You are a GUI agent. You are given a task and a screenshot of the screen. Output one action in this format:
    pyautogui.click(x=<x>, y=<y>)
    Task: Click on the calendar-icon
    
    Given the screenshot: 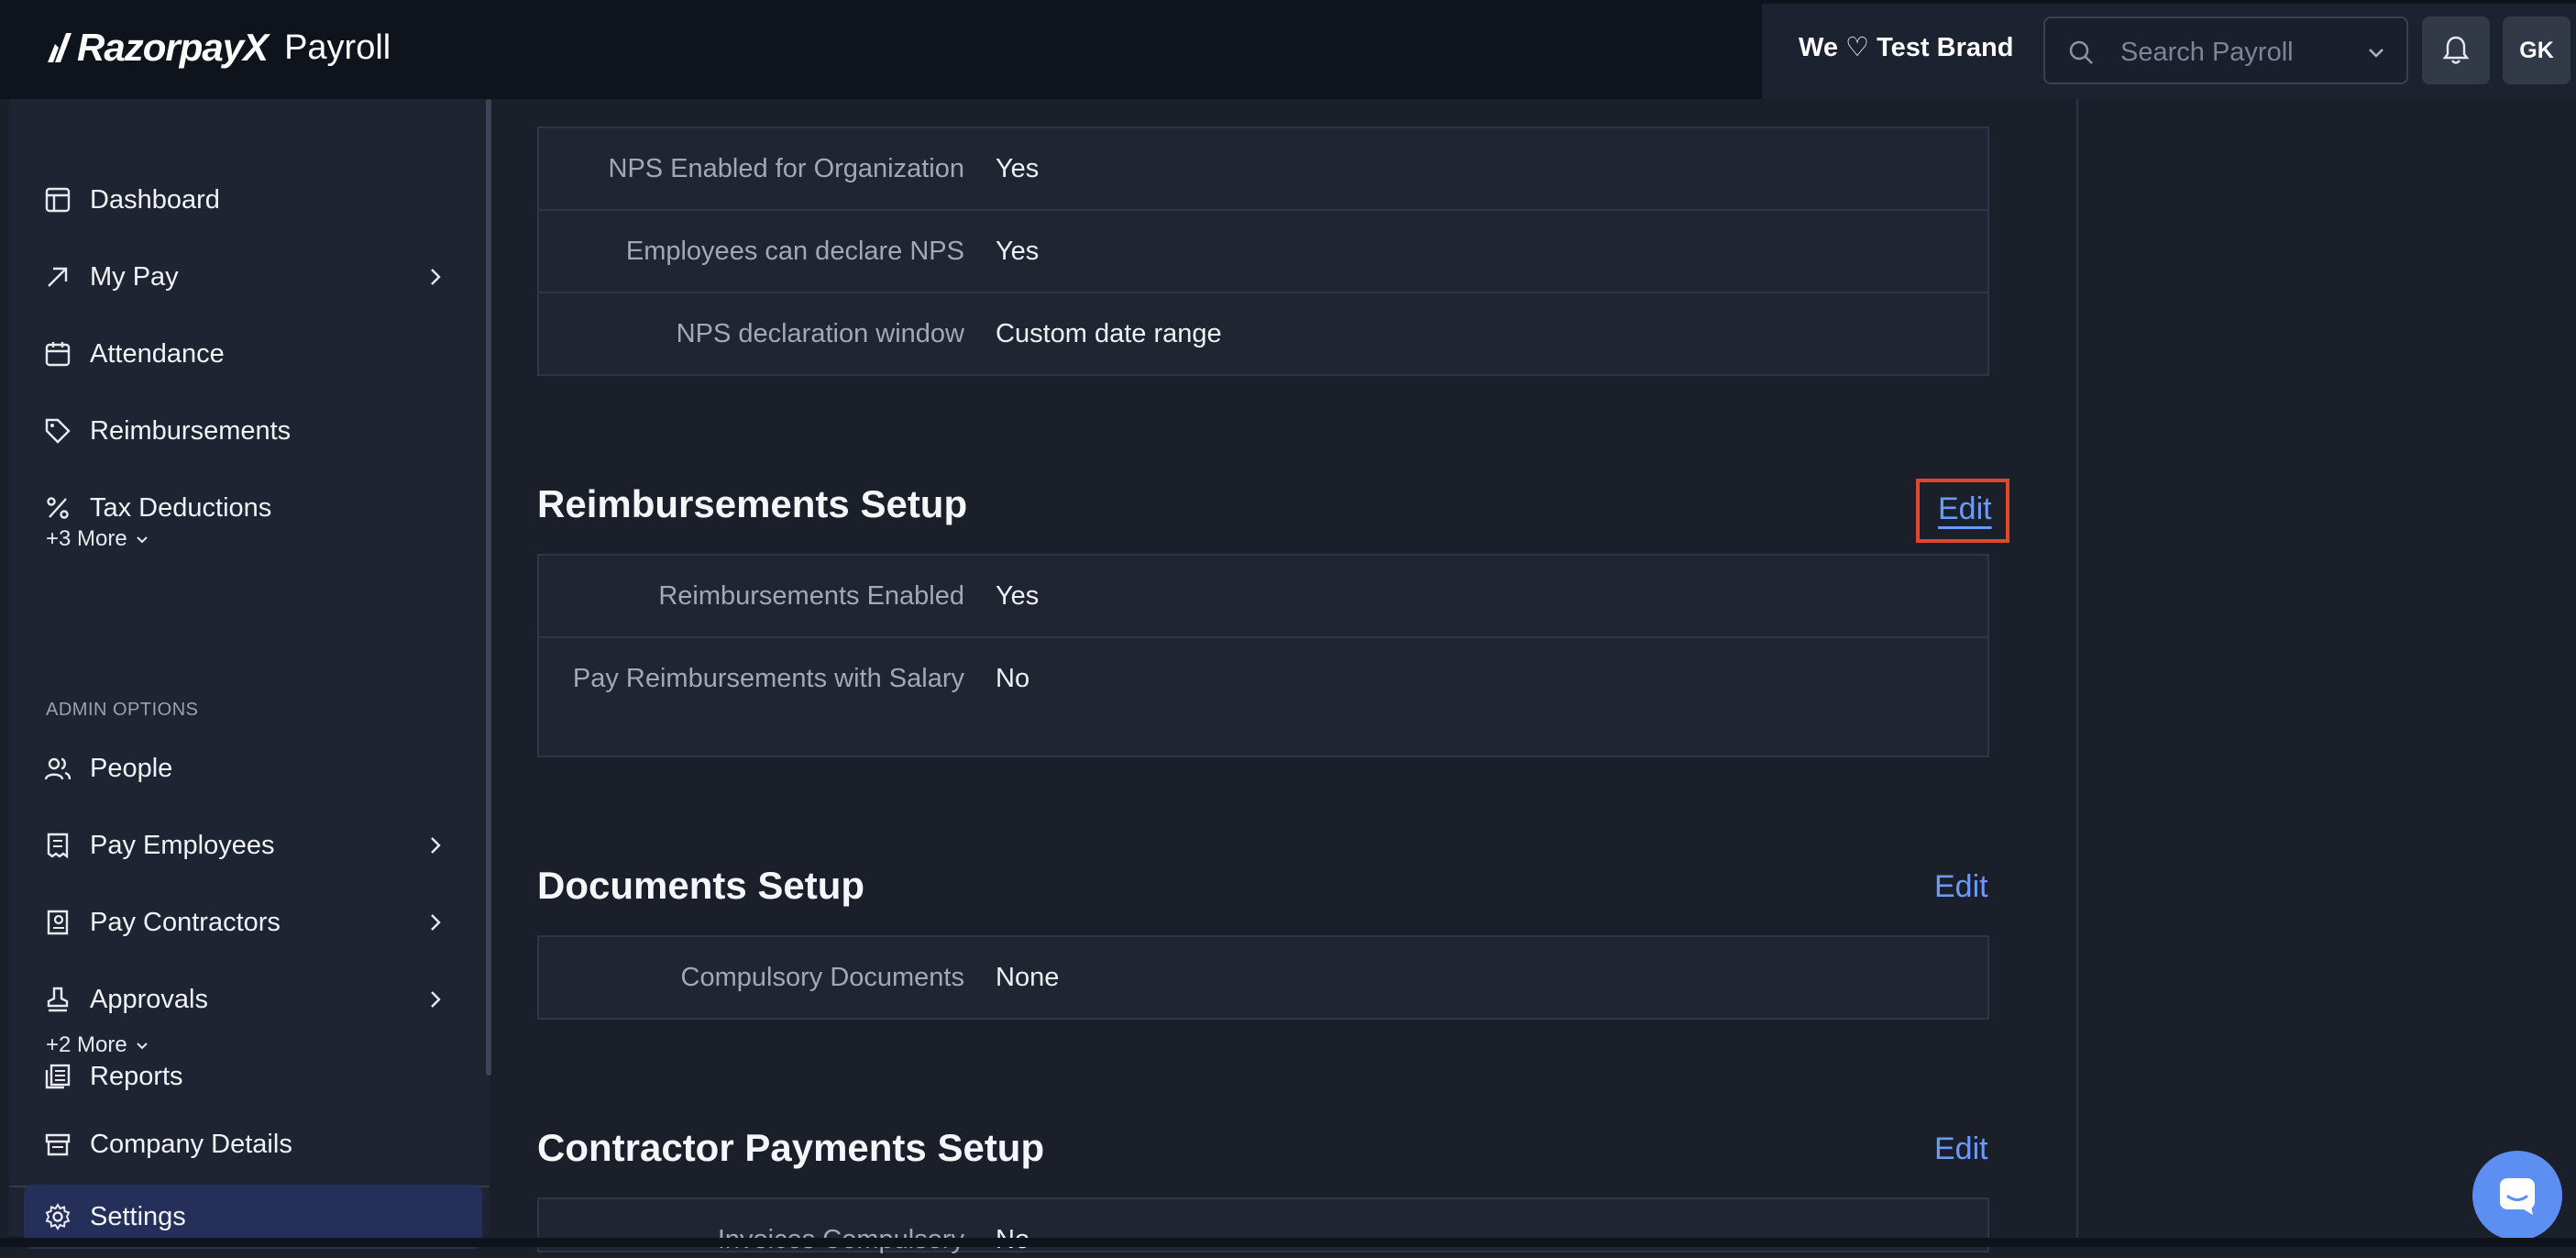 What is the action you would take?
    pyautogui.click(x=58, y=354)
    